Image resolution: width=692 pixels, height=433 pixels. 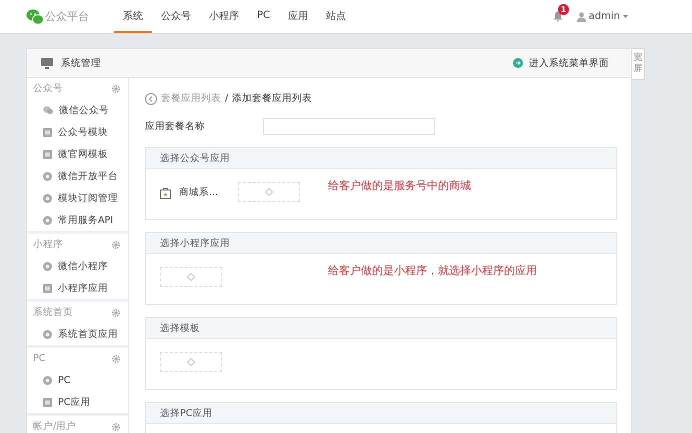 I want to click on wide-screen-toggle: 宽屏, so click(x=638, y=64).